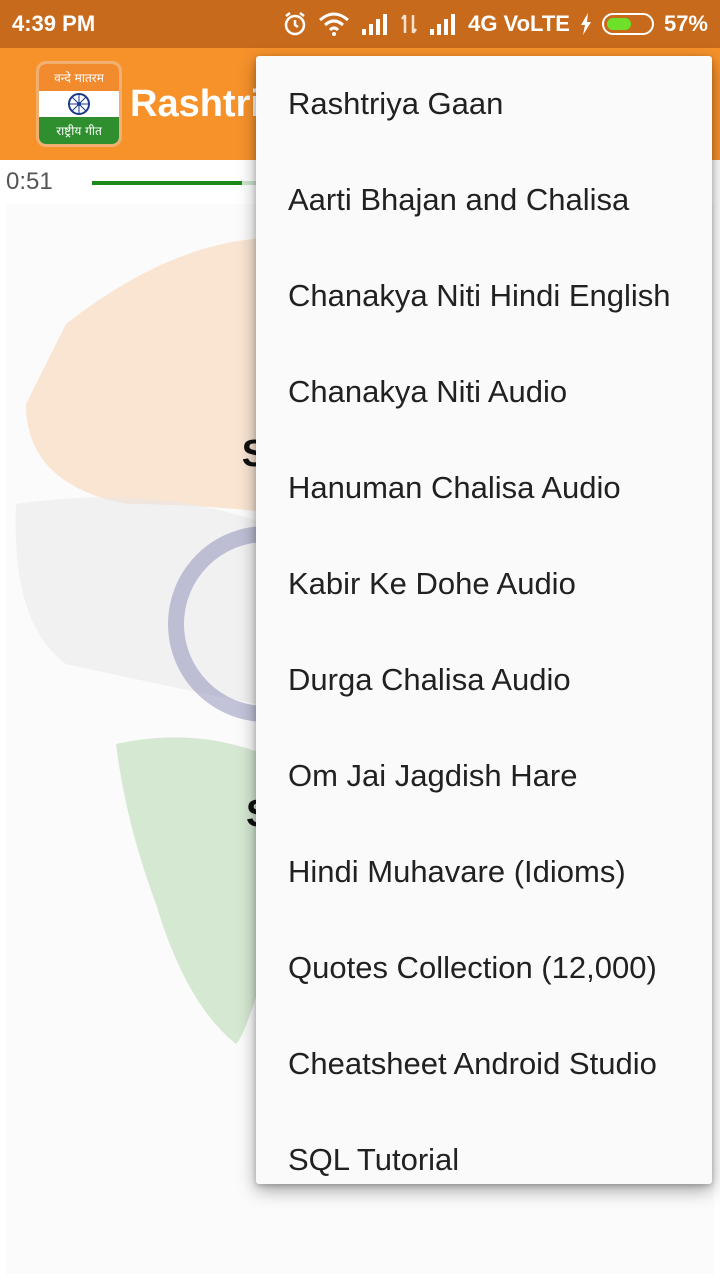 The width and height of the screenshot is (720, 1280). What do you see at coordinates (484, 200) in the screenshot?
I see `menu-item-aarti-bhajan: Aarti Bhajan and Chalisa` at bounding box center [484, 200].